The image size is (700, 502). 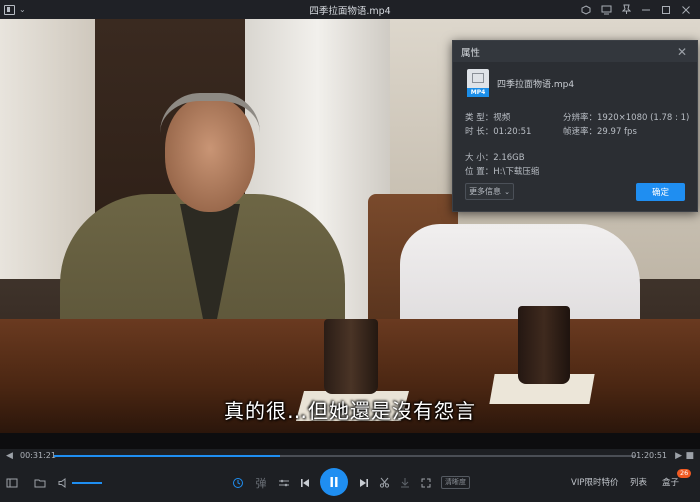 What do you see at coordinates (479, 158) in the screenshot?
I see `size-label: 大 小：` at bounding box center [479, 158].